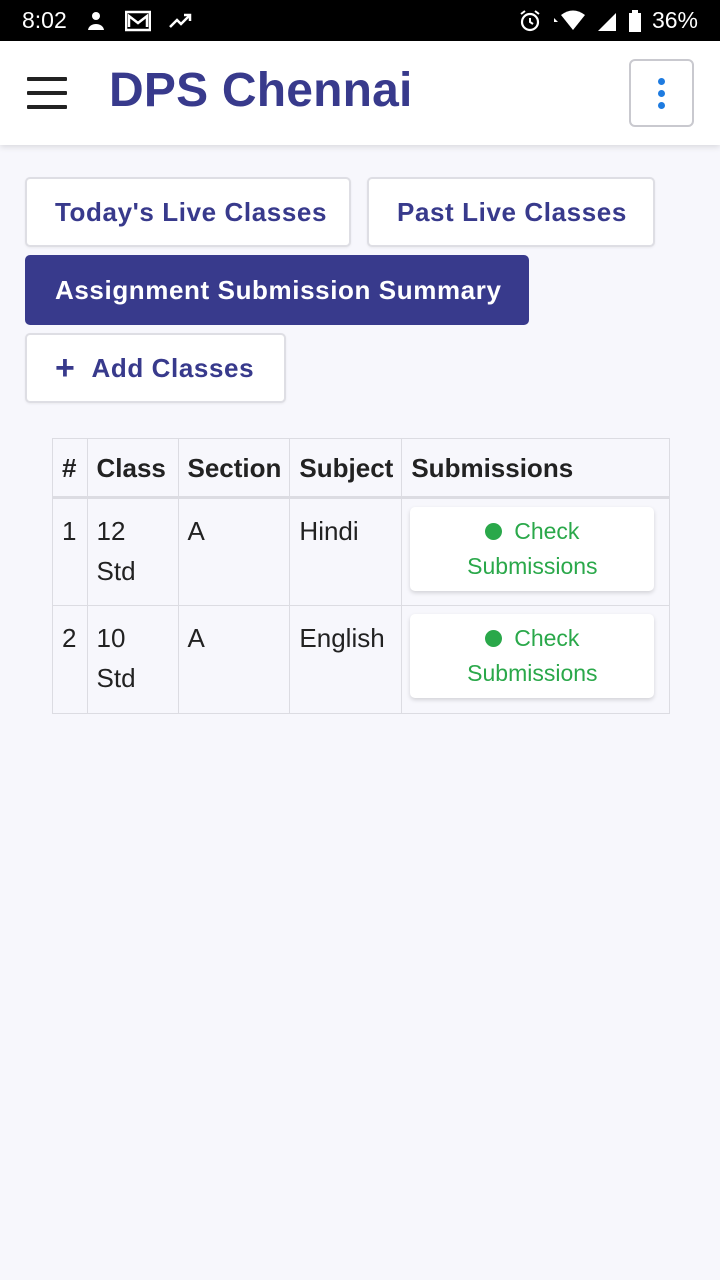 Image resolution: width=720 pixels, height=1280 pixels. I want to click on battery-icon, so click(635, 21).